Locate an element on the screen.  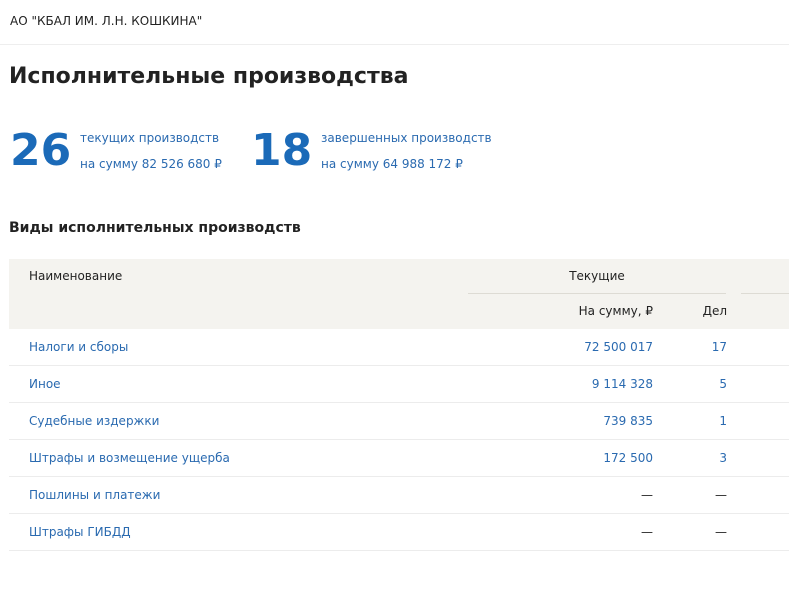
current-label: текущих производств is located at coordinates (149, 138).